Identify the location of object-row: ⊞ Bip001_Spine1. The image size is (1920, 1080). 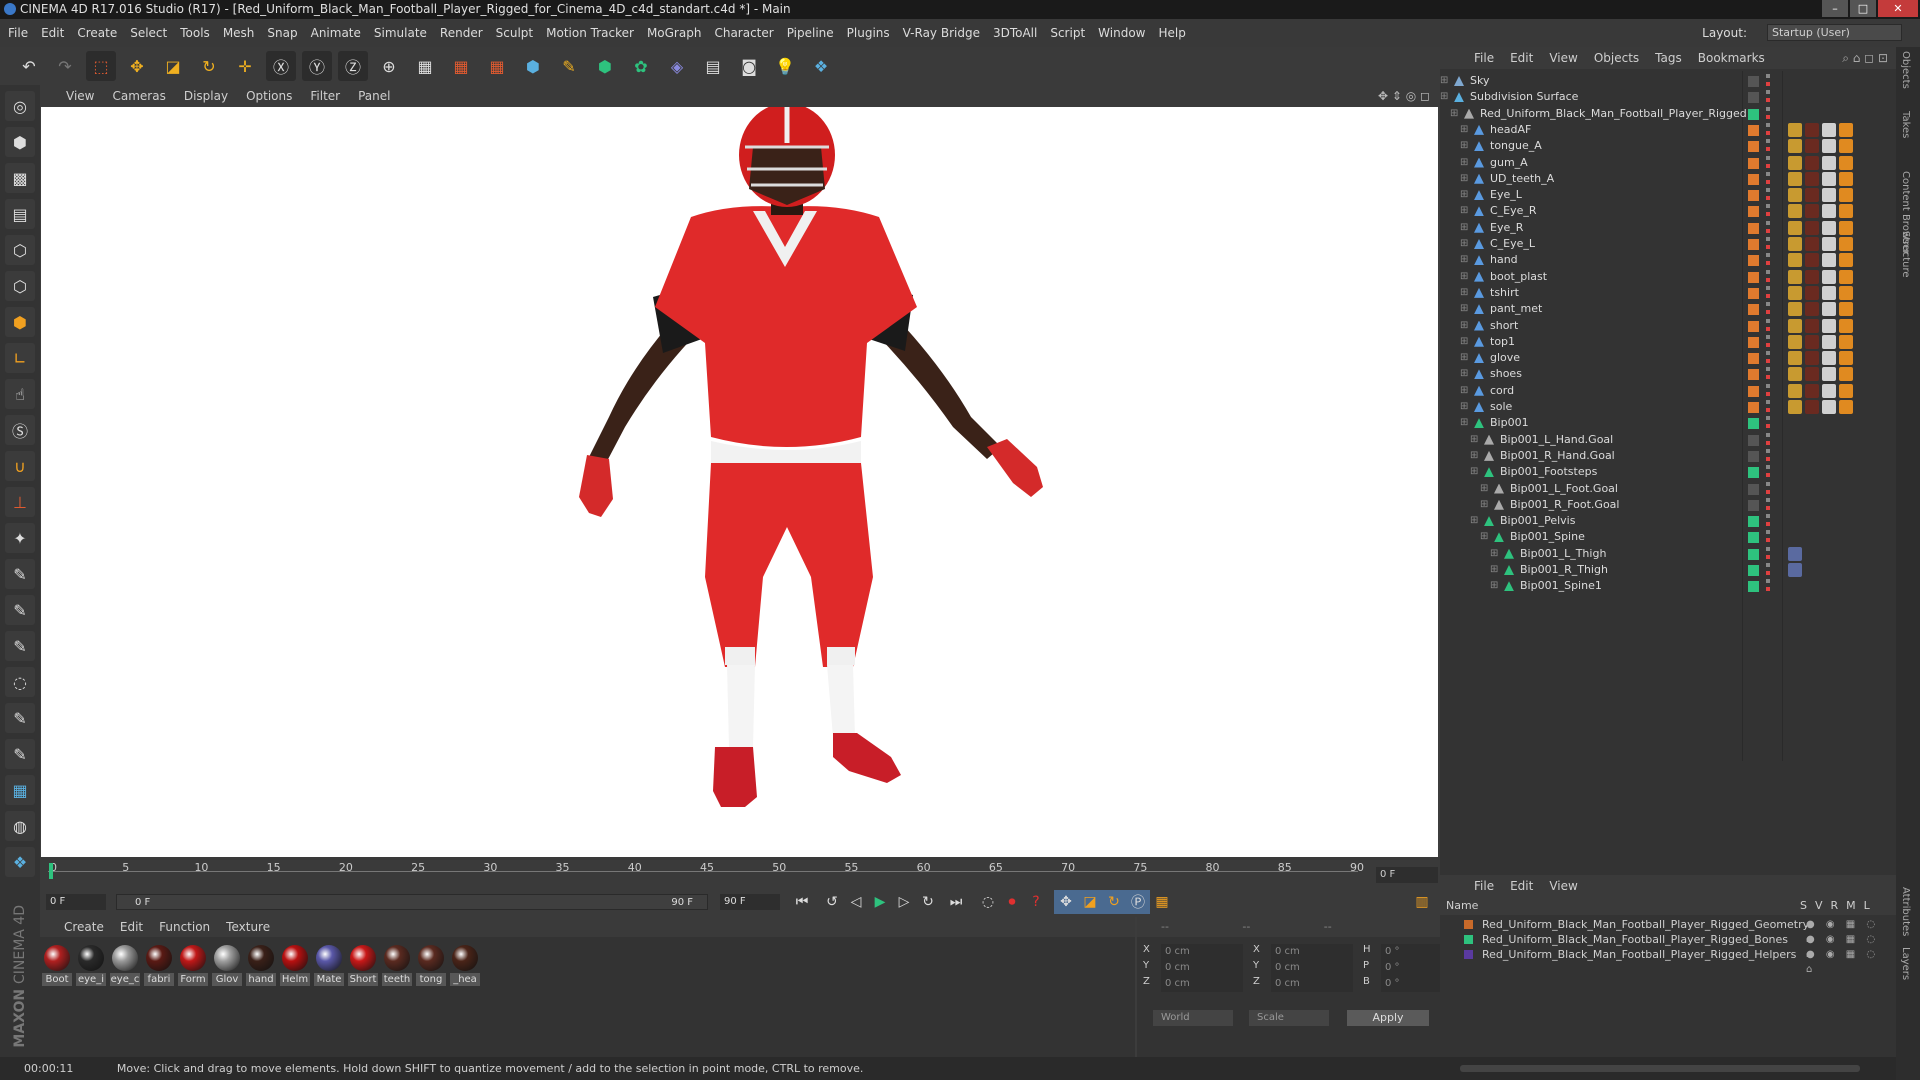
(1668, 586).